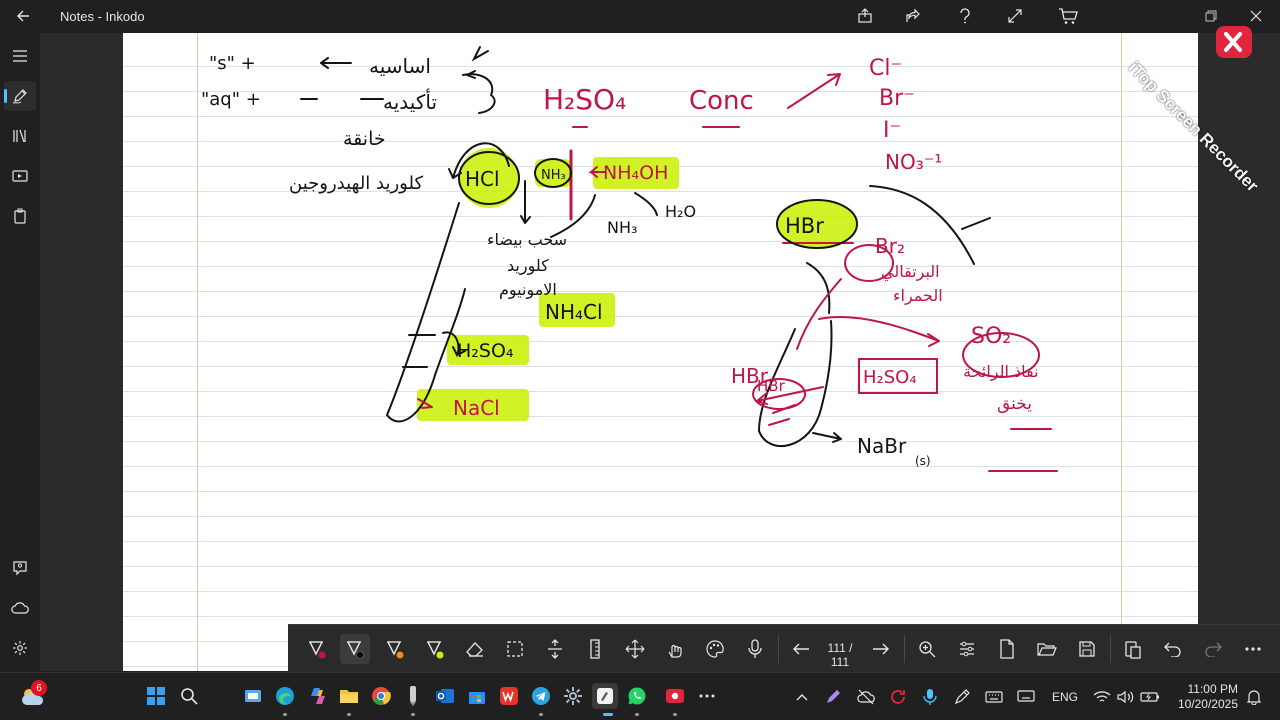 This screenshot has width=1280, height=720. I want to click on rail-item-ink, so click(20, 96).